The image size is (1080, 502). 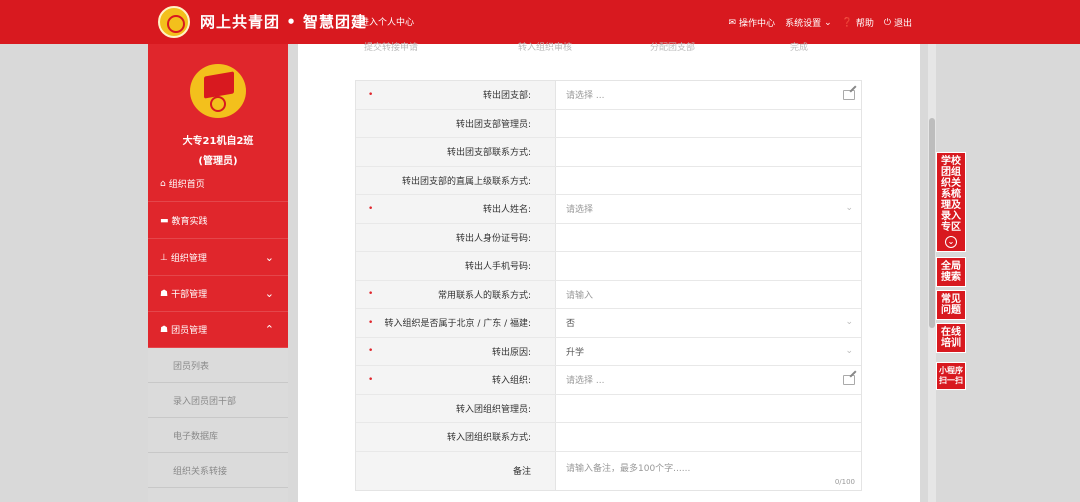 I want to click on sidebar-item-home: ⌂ 组织首页, so click(x=218, y=184).